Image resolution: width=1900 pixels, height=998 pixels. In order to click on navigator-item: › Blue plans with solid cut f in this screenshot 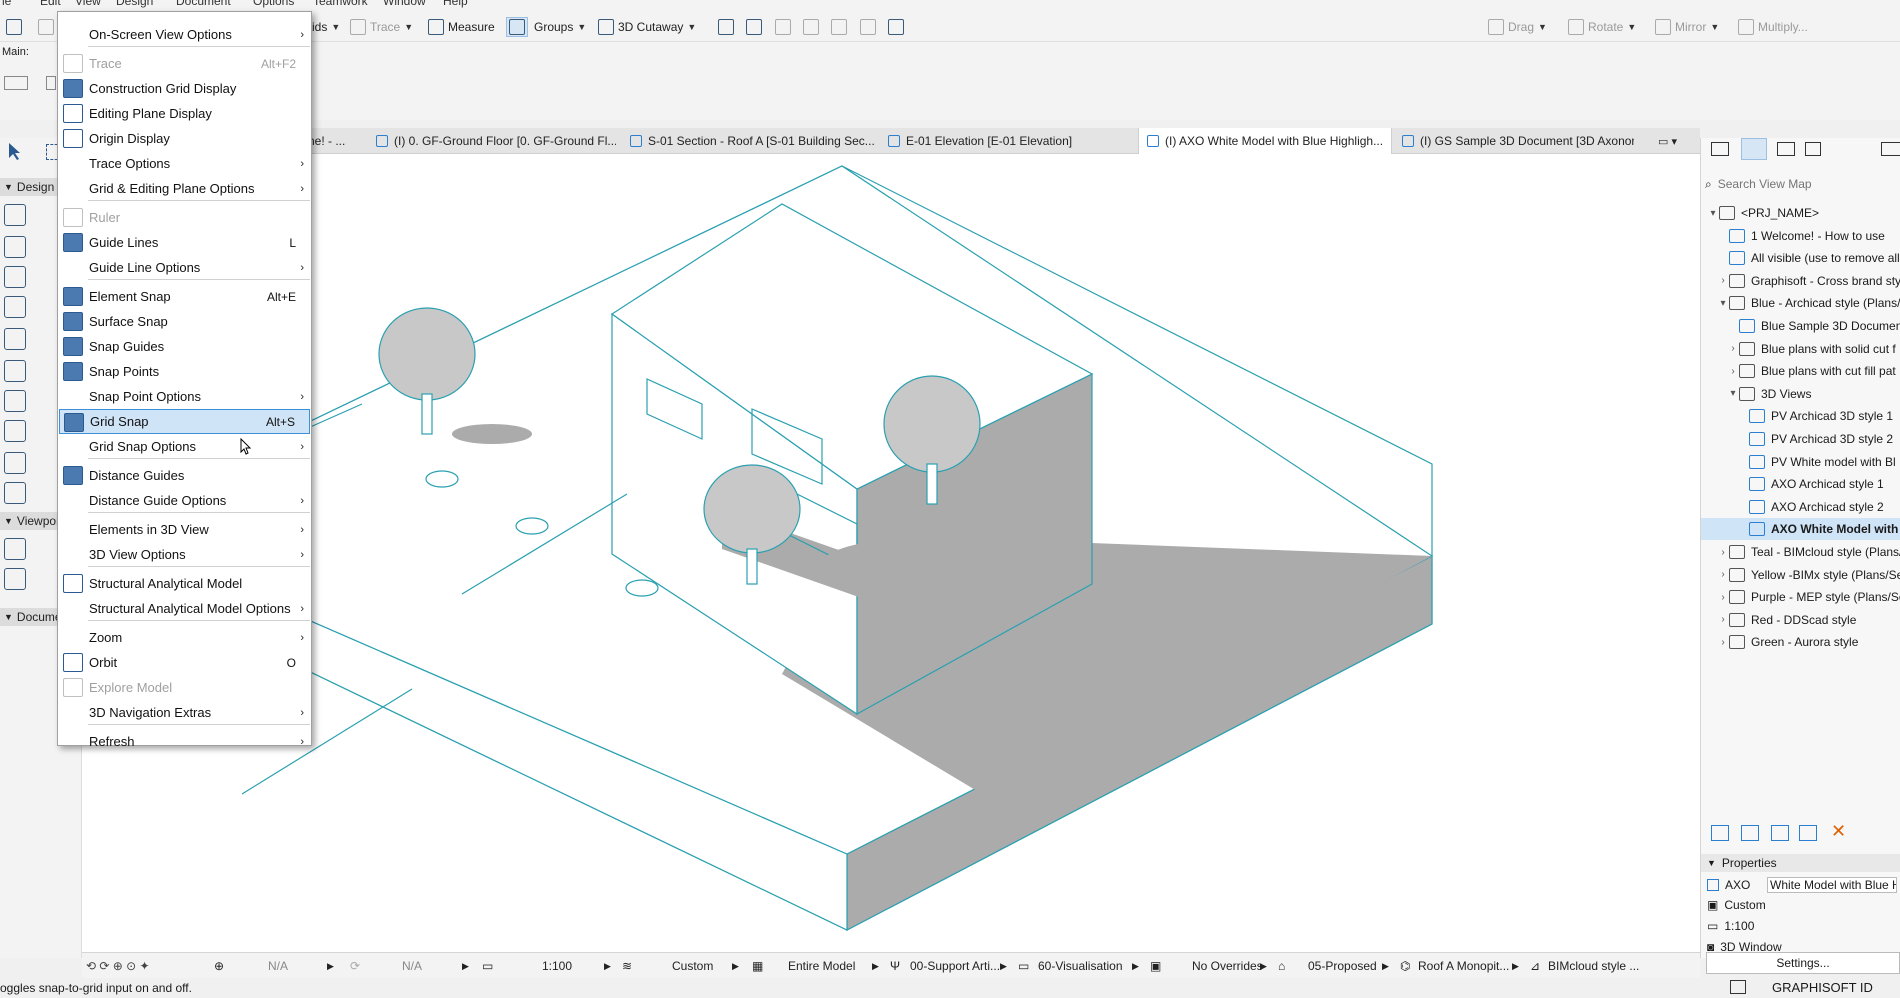, I will do `click(1800, 349)`.